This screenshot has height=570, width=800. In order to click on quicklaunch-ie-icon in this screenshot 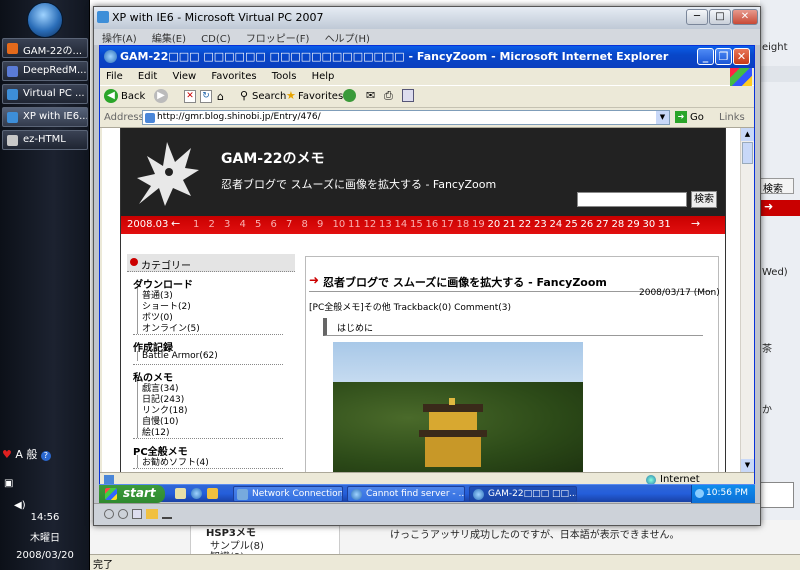, I will do `click(180, 493)`.